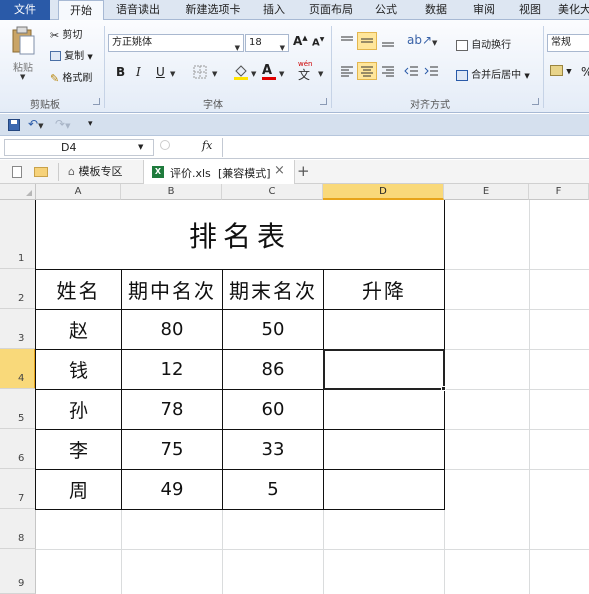 This screenshot has width=589, height=594. What do you see at coordinates (412, 72) in the screenshot?
I see `decrease-indent-button` at bounding box center [412, 72].